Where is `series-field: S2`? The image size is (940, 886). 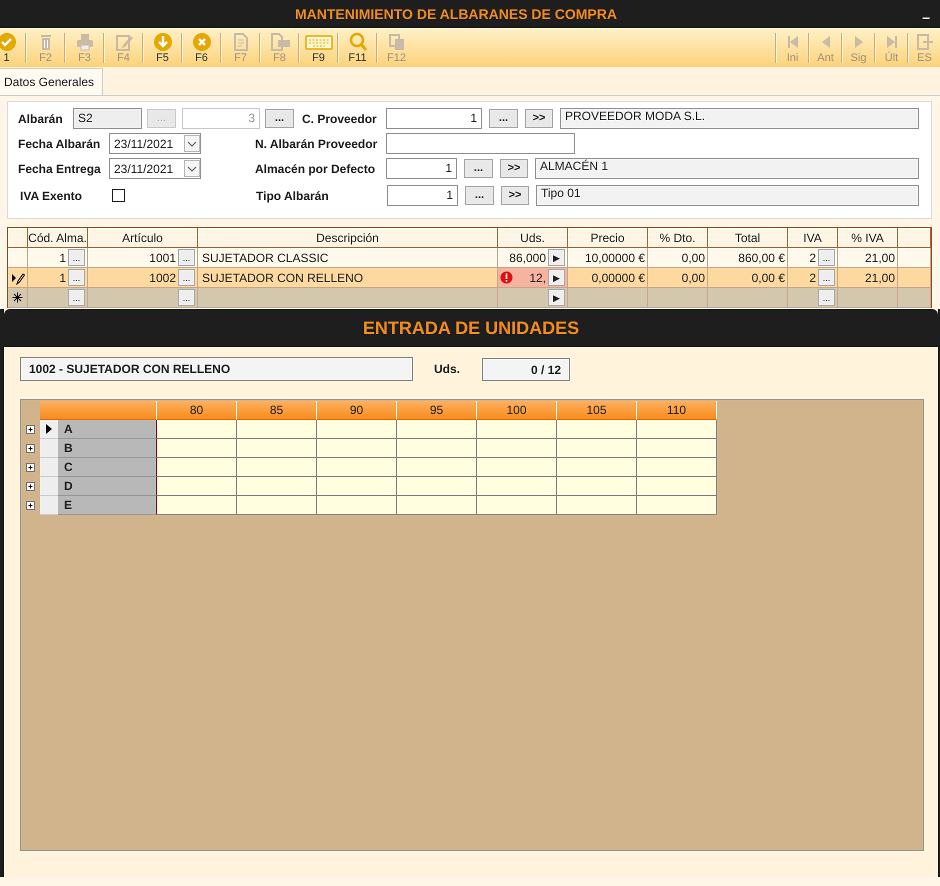 series-field: S2 is located at coordinates (107, 118).